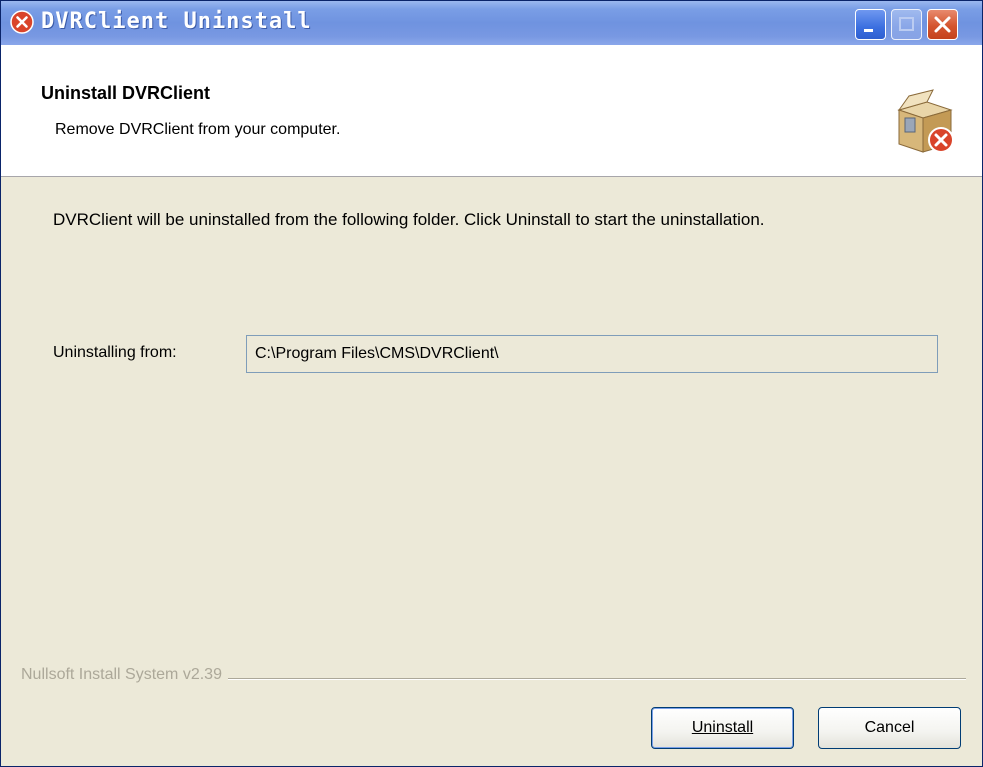  Describe the element at coordinates (198, 129) in the screenshot. I see `page-subtitle: Remove DVRClient from your computer.` at that location.